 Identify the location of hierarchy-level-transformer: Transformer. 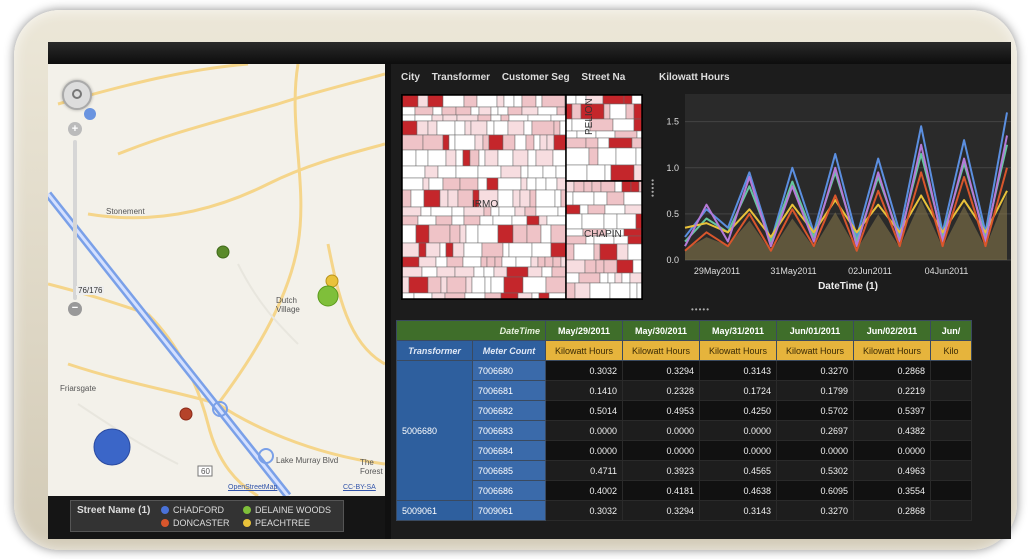
(461, 77).